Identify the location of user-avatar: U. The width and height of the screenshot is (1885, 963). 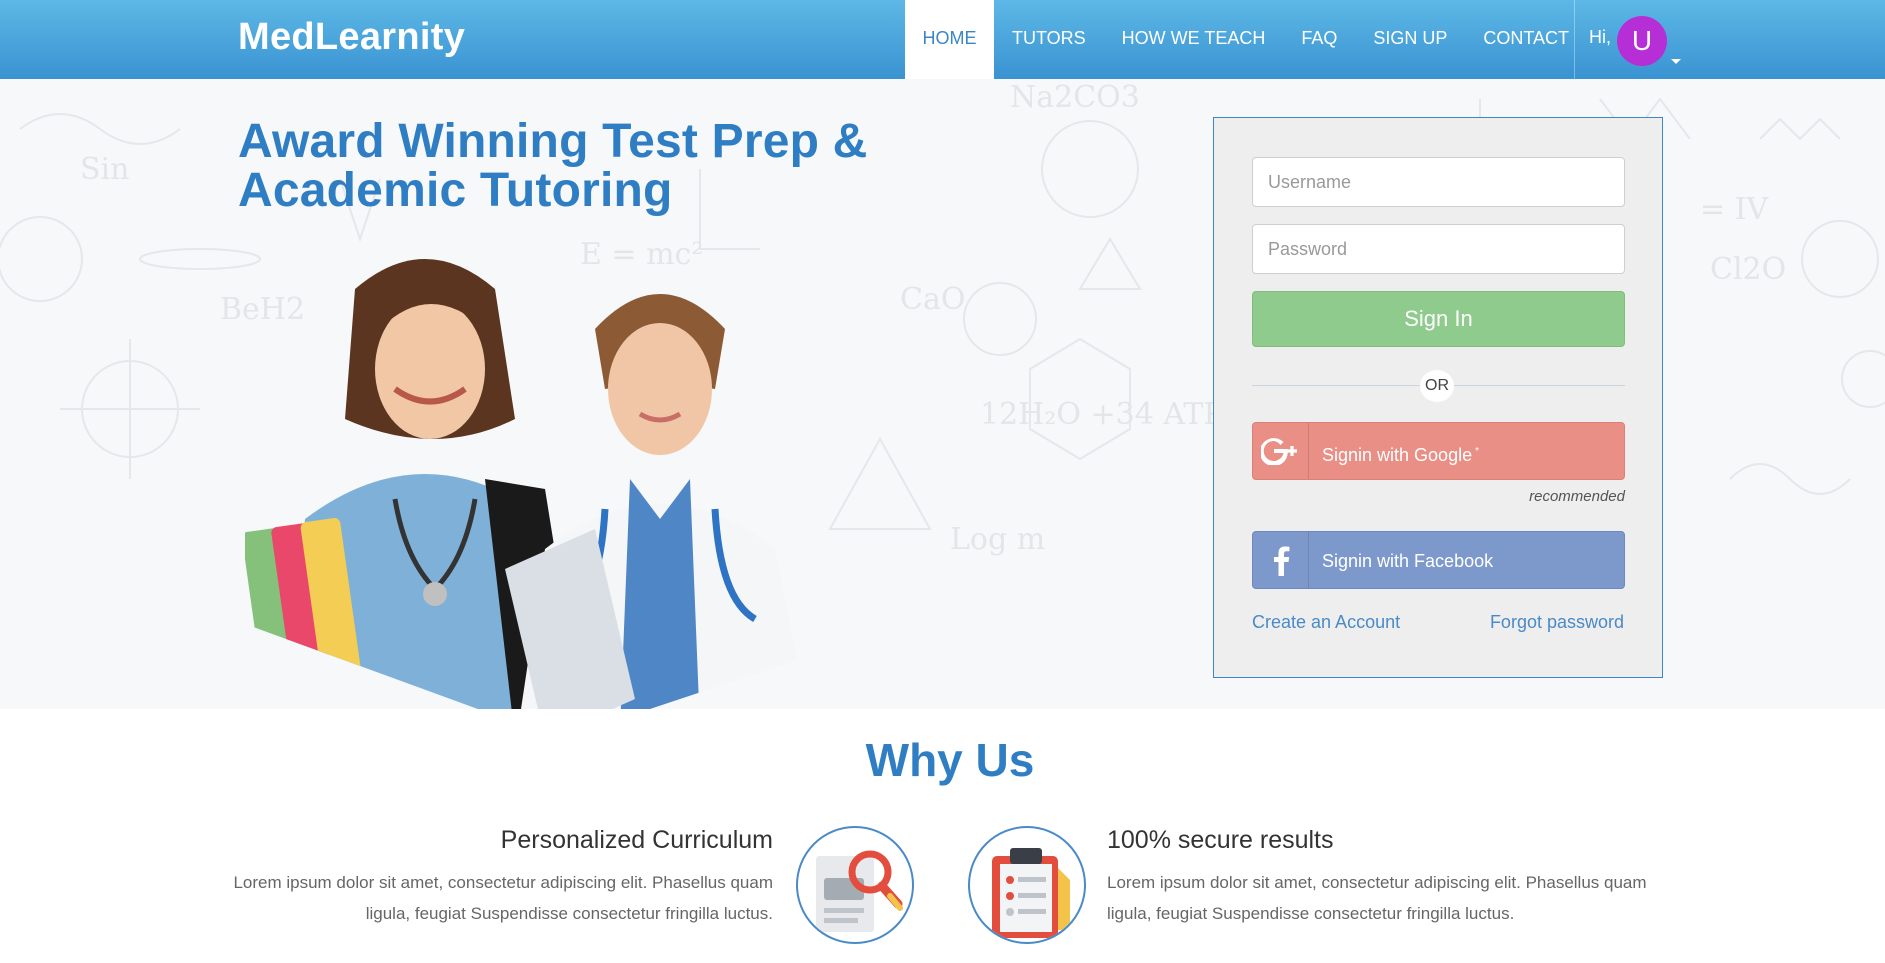
(1642, 41).